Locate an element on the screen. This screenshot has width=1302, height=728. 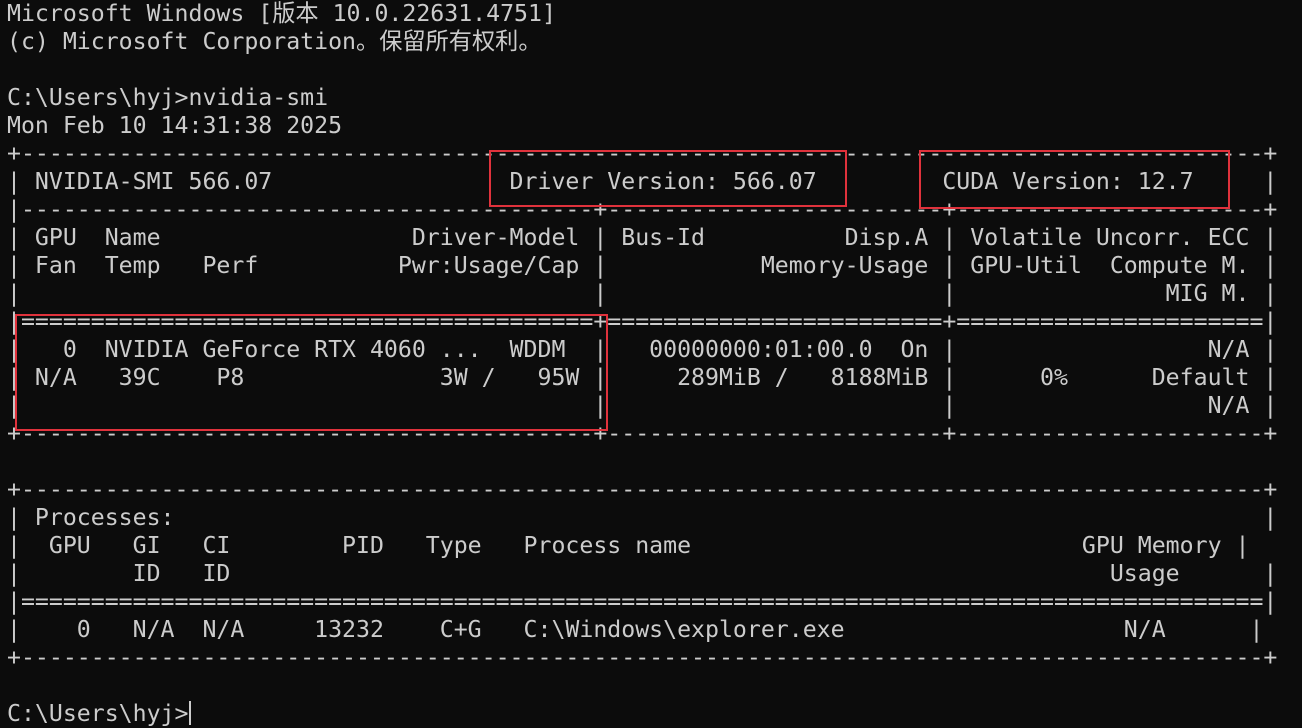
final-prompt-line: C:\Users\hyj> is located at coordinates (642, 714).